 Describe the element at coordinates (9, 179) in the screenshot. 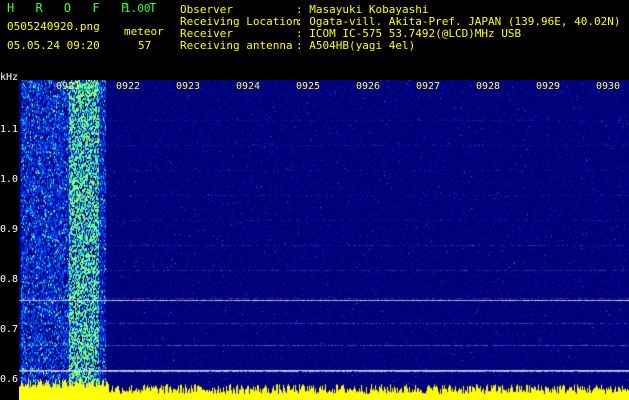

I see `freq-tick: 1.0` at that location.